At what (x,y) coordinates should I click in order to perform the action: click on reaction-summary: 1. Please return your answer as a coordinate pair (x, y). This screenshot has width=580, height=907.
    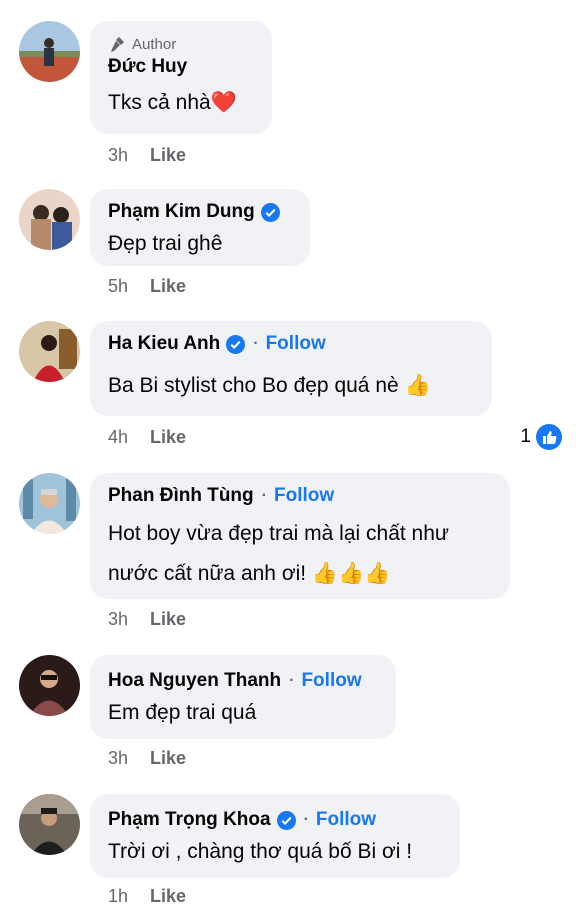
    Looking at the image, I should click on (541, 437).